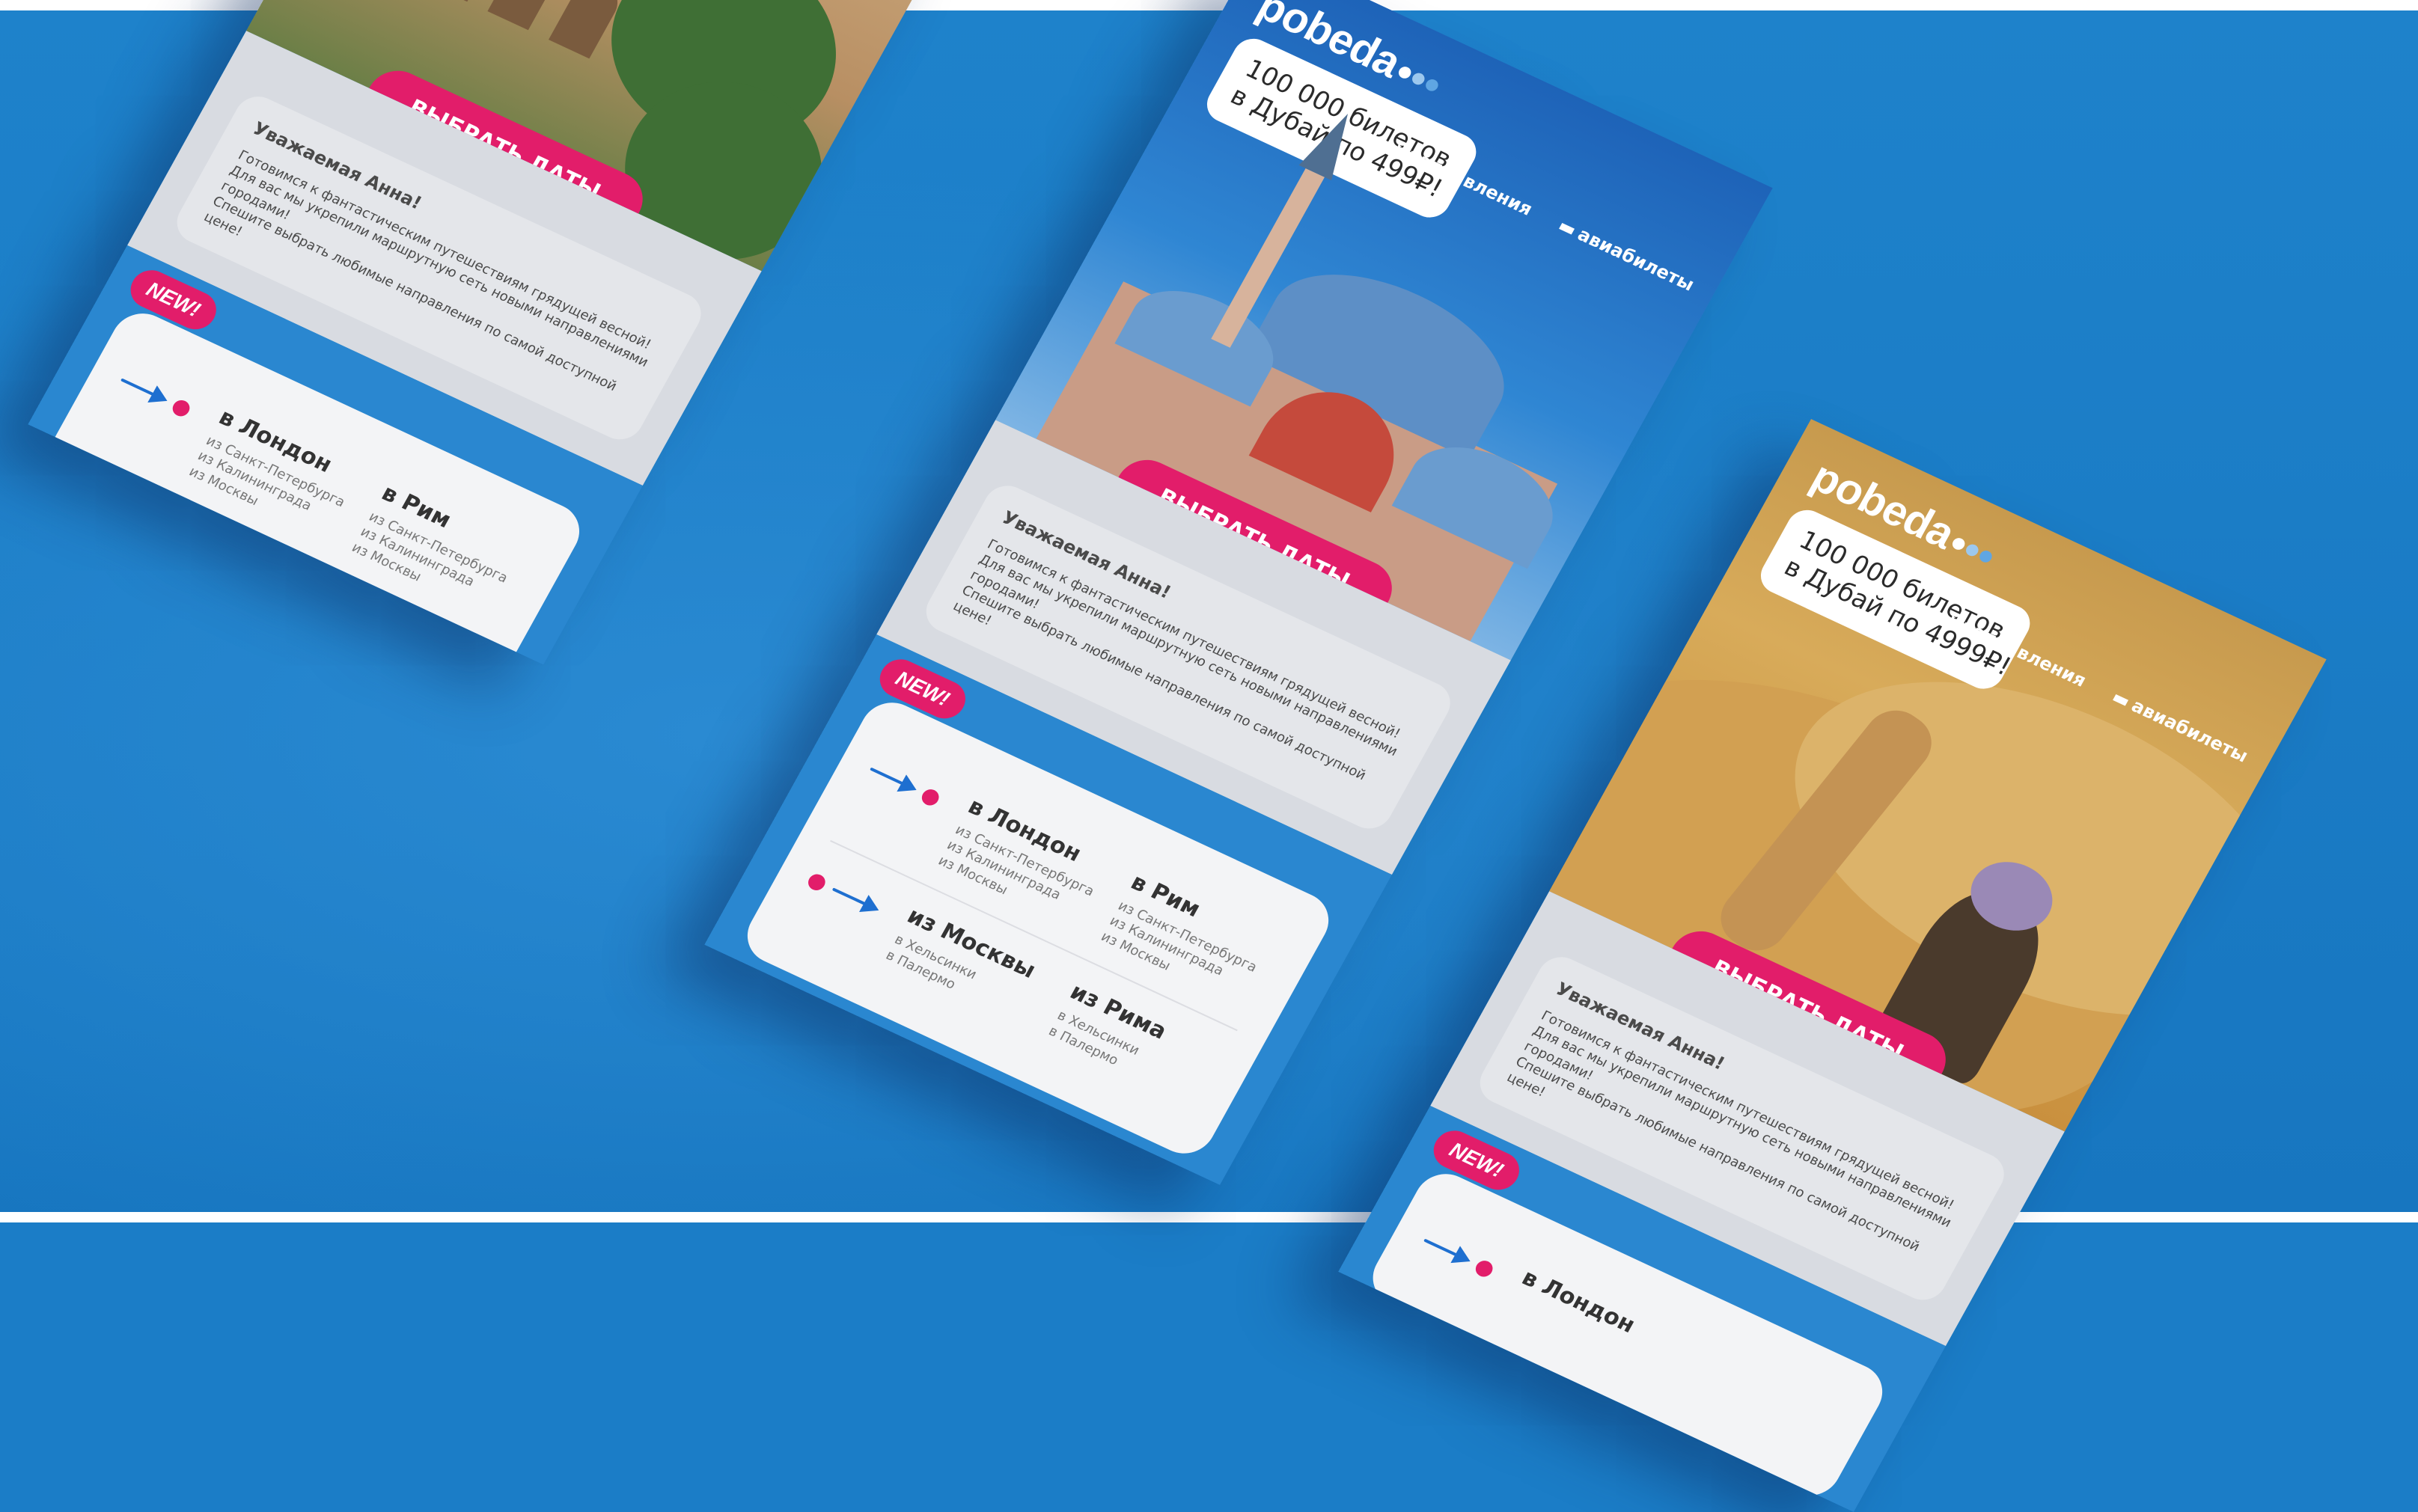 The height and width of the screenshot is (1512, 2418). Describe the element at coordinates (850, 898) in the screenshot. I see `dot-to-arrow-icon` at that location.